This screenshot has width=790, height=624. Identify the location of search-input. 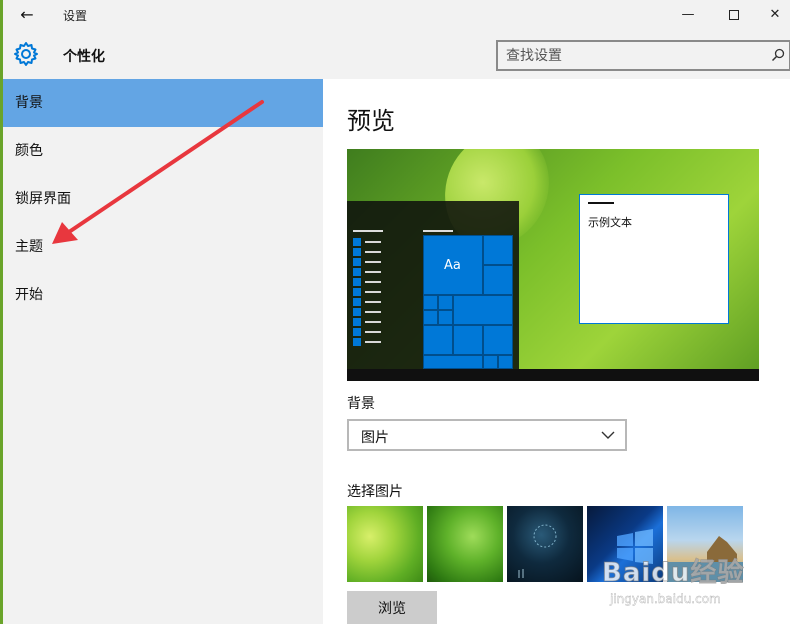
(631, 56).